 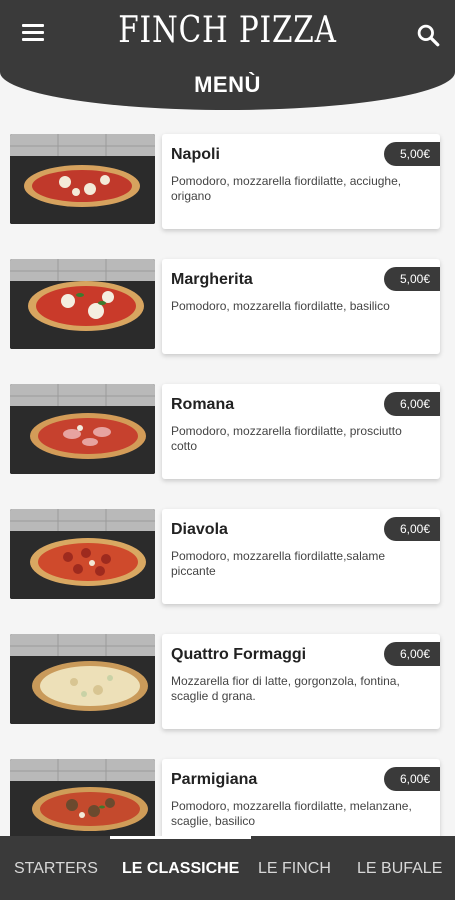 I want to click on category-tab-bar: STARTERS LE CLASSICHE LE FINCH LE BUFALE, so click(x=227, y=868).